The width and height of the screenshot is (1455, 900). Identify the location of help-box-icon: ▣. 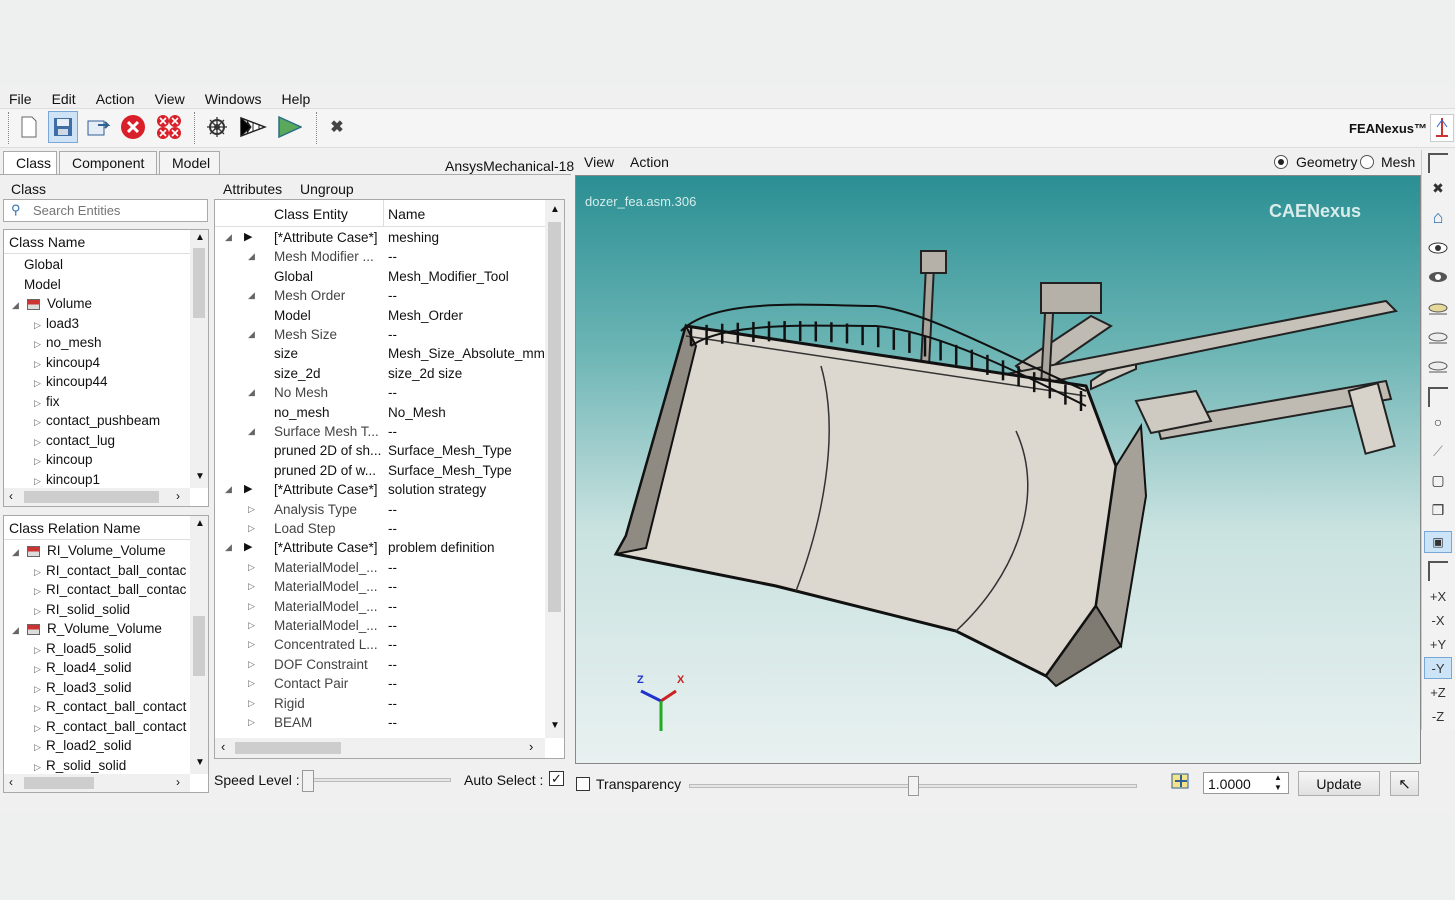
(1438, 542).